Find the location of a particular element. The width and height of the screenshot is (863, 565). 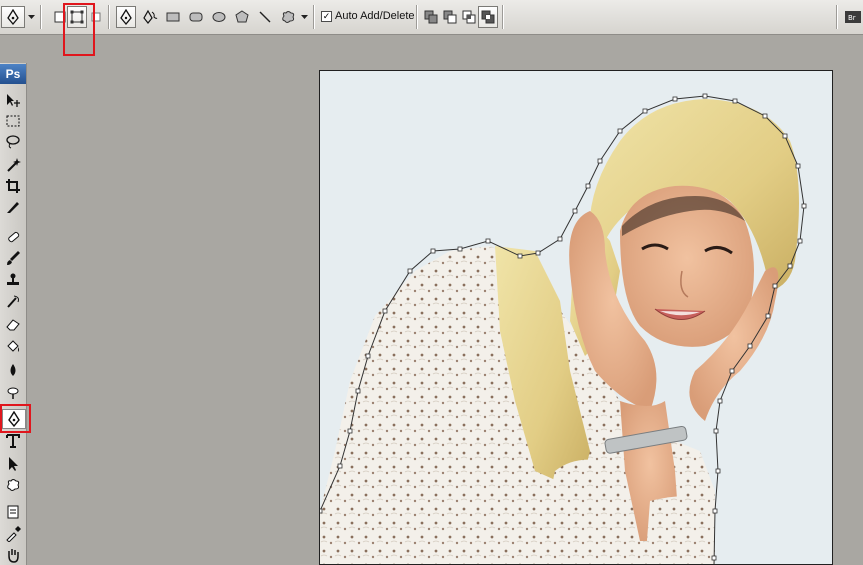

path-selection-icon is located at coordinates (13, 464).